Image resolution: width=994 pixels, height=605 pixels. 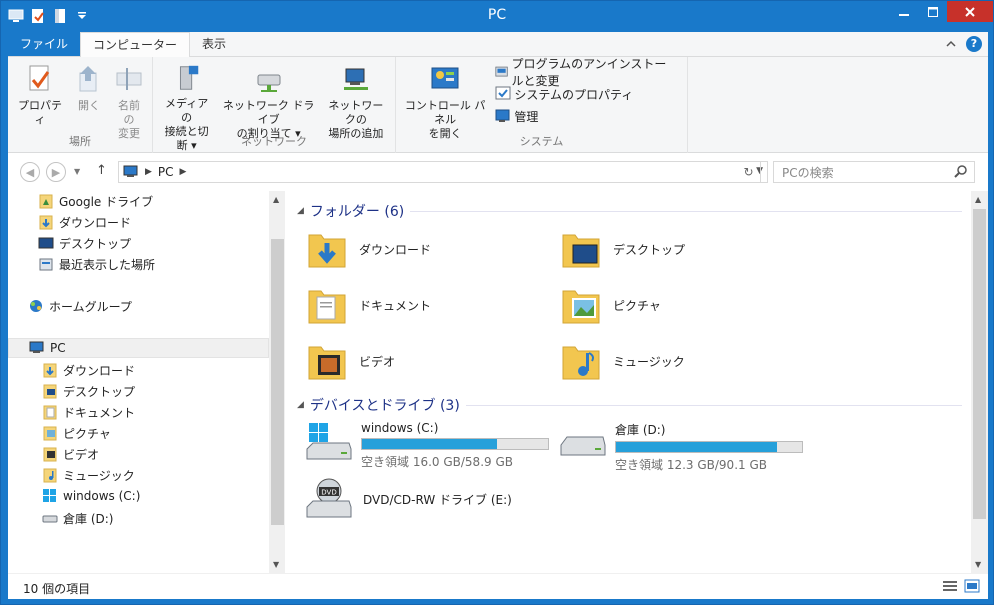 I want to click on nav-item-downloads: ダウンロード, so click(x=84, y=222).